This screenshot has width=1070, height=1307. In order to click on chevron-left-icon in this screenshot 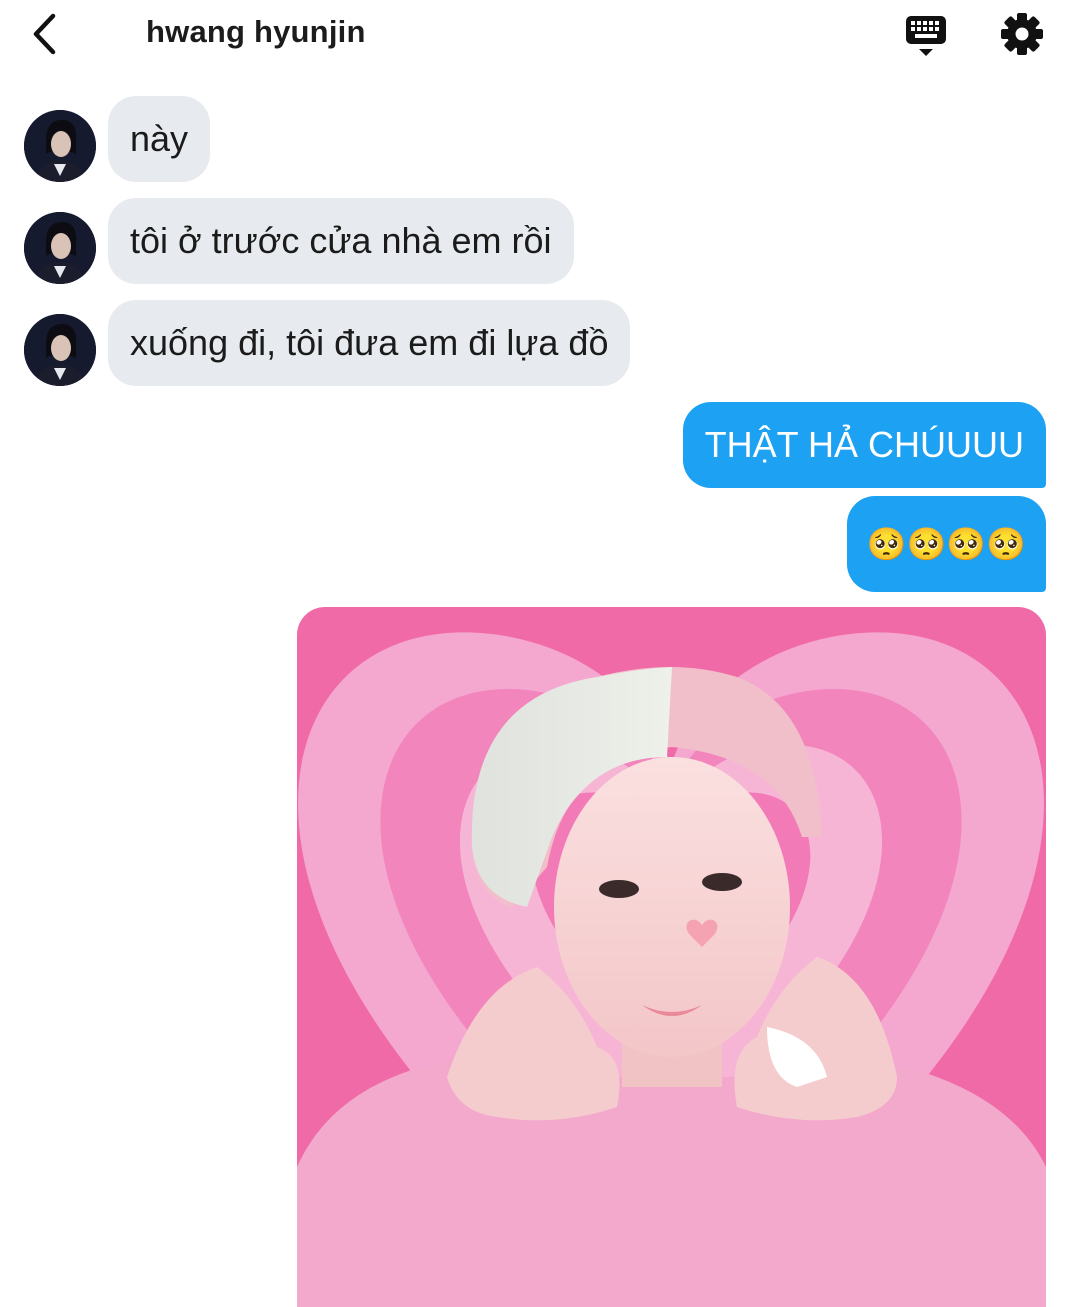, I will do `click(44, 34)`.